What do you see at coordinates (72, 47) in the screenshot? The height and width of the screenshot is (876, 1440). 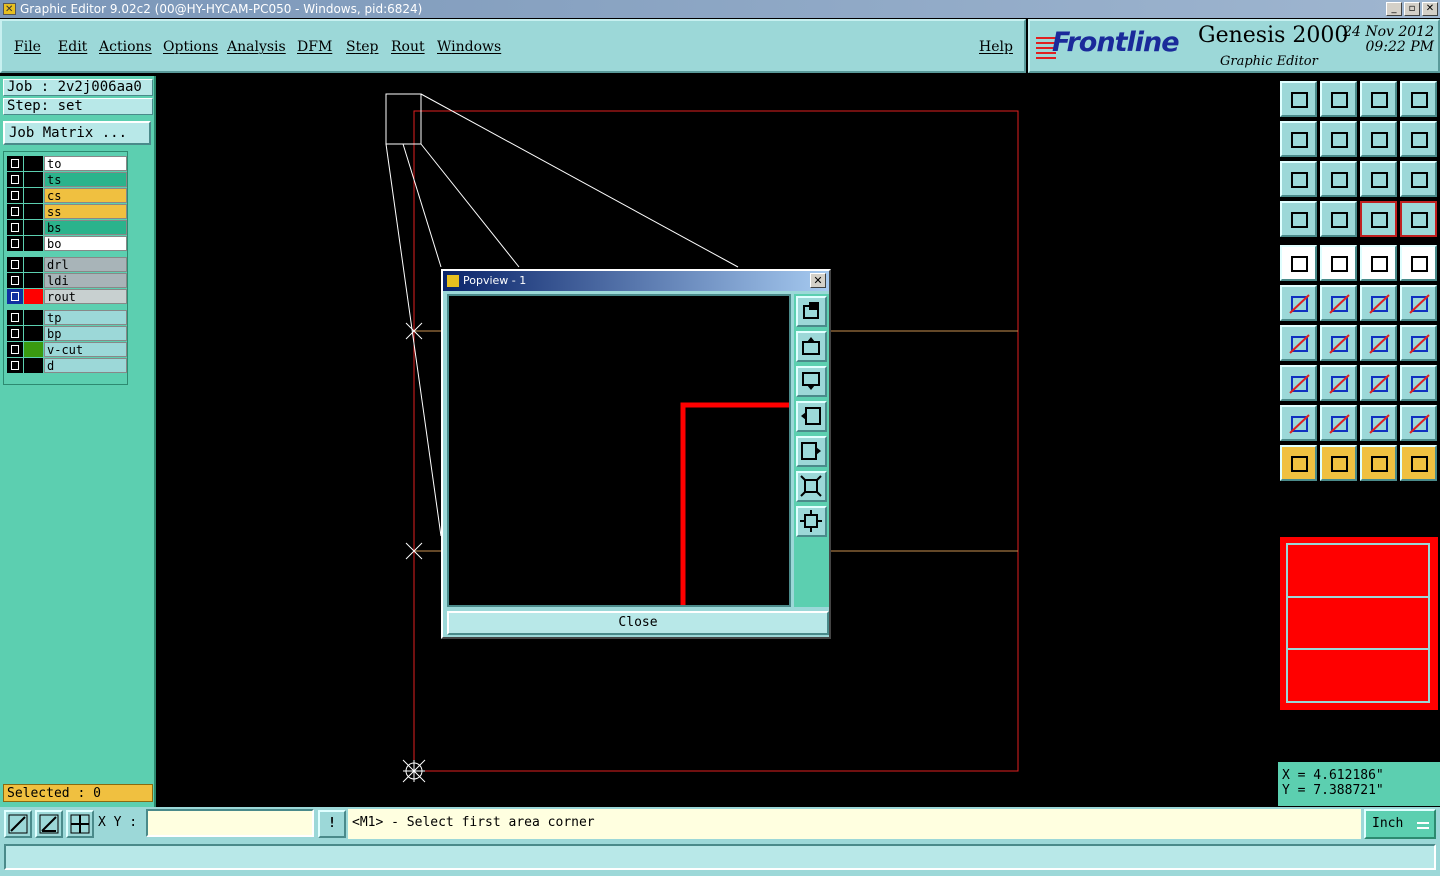 I see `menu-edit: Edit` at bounding box center [72, 47].